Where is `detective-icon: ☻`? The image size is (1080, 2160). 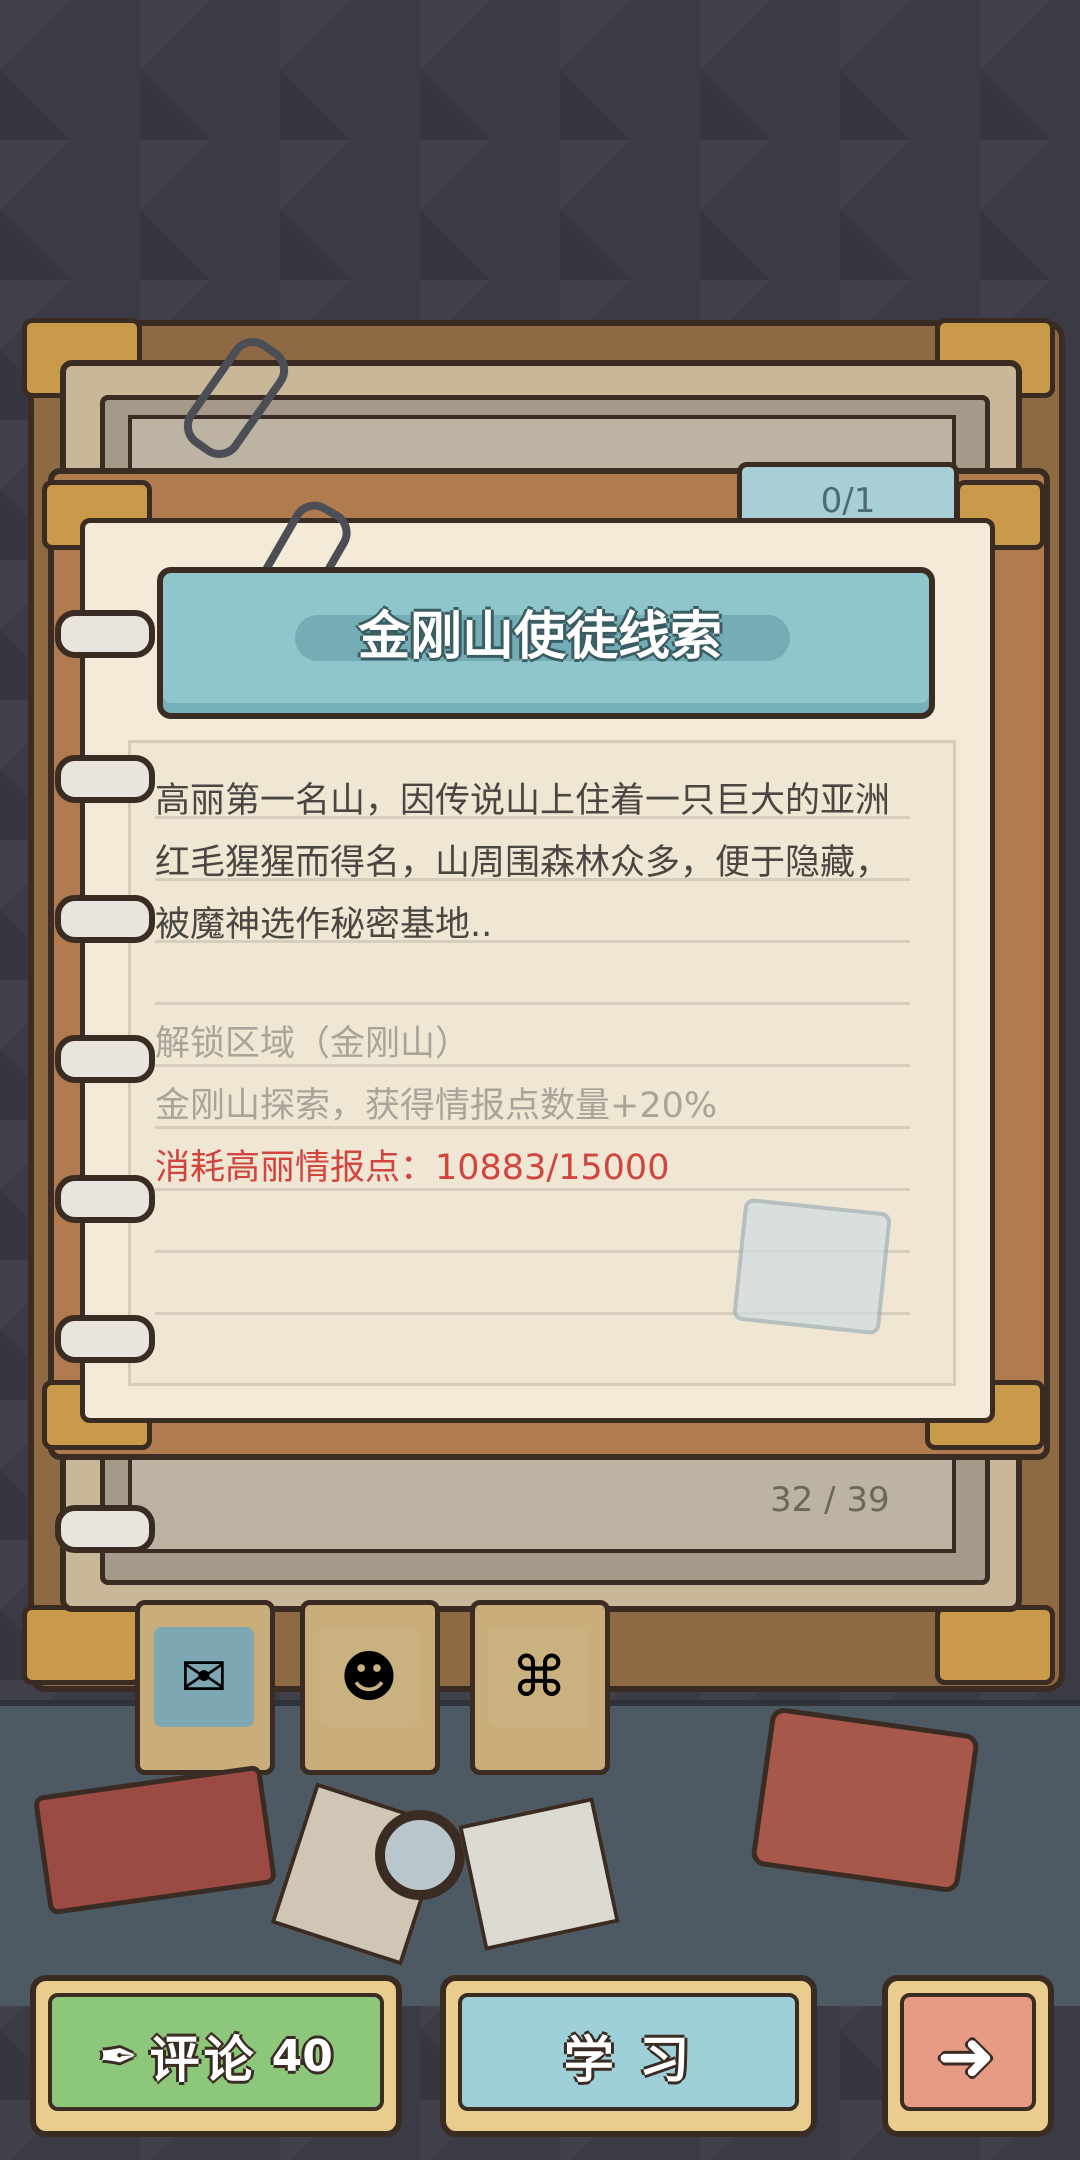 detective-icon: ☻ is located at coordinates (369, 1677).